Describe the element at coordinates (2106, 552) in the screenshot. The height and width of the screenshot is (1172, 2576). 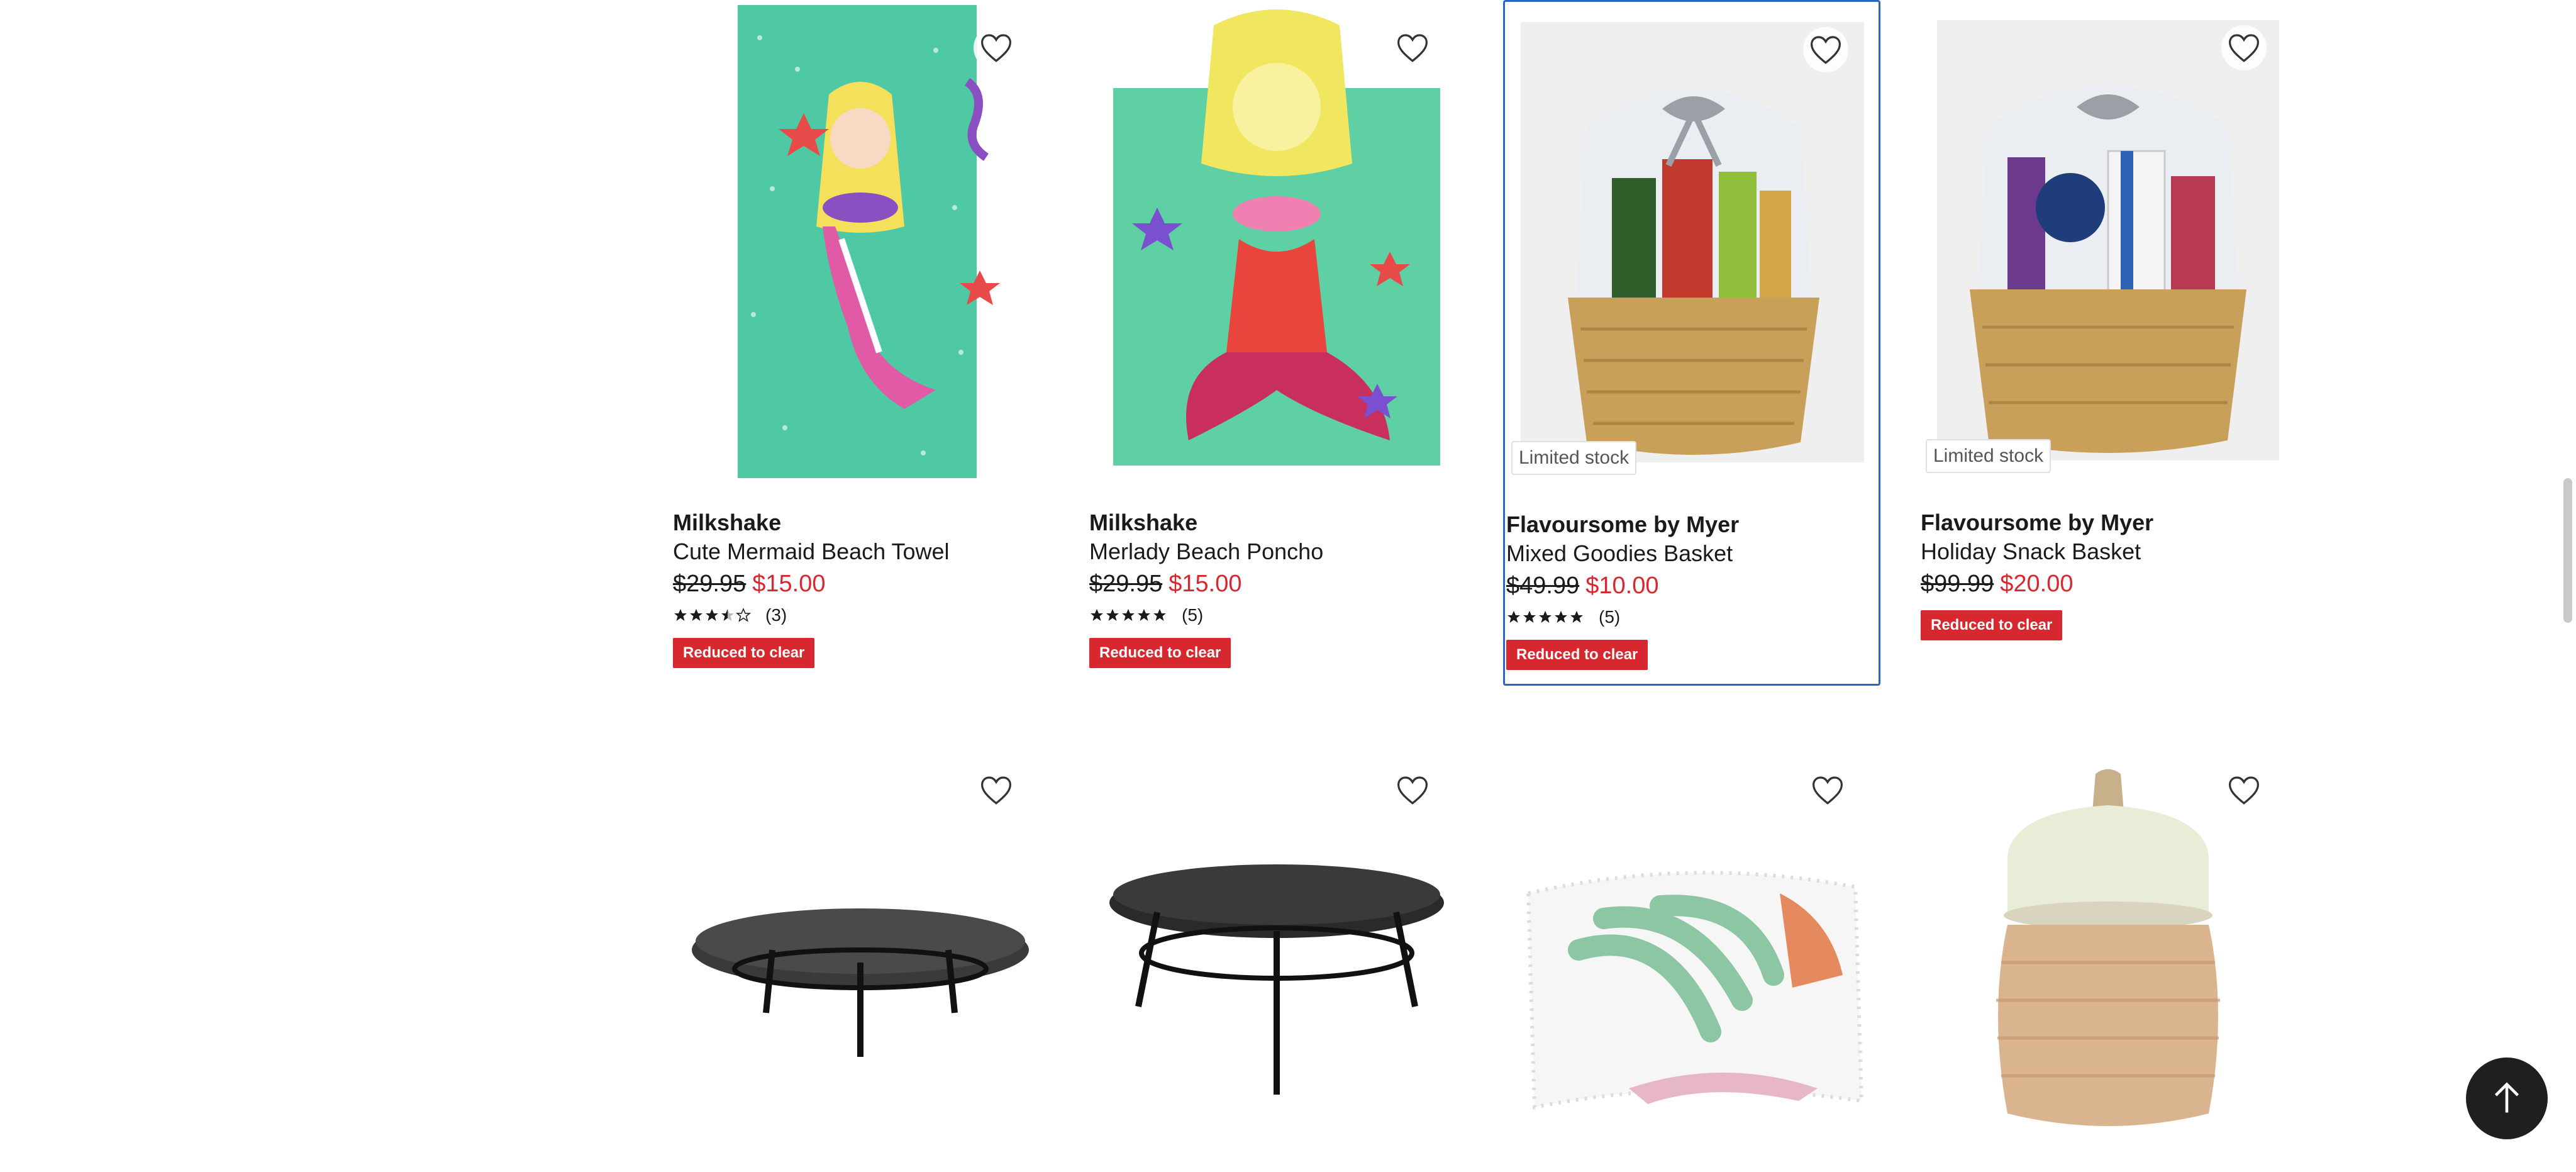
I see `product-name: Holiday Snack Basket` at that location.